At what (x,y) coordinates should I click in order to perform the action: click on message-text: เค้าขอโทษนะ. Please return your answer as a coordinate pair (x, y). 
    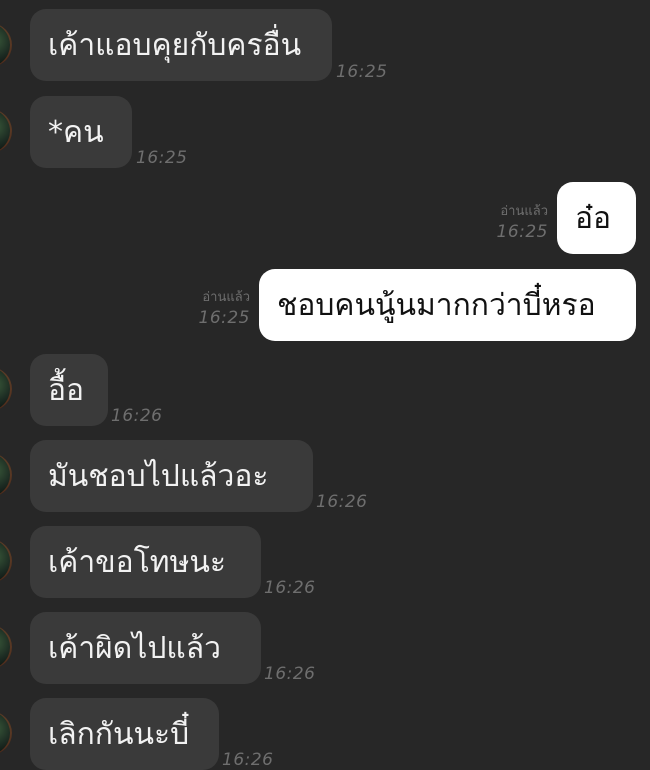
    Looking at the image, I should click on (137, 562).